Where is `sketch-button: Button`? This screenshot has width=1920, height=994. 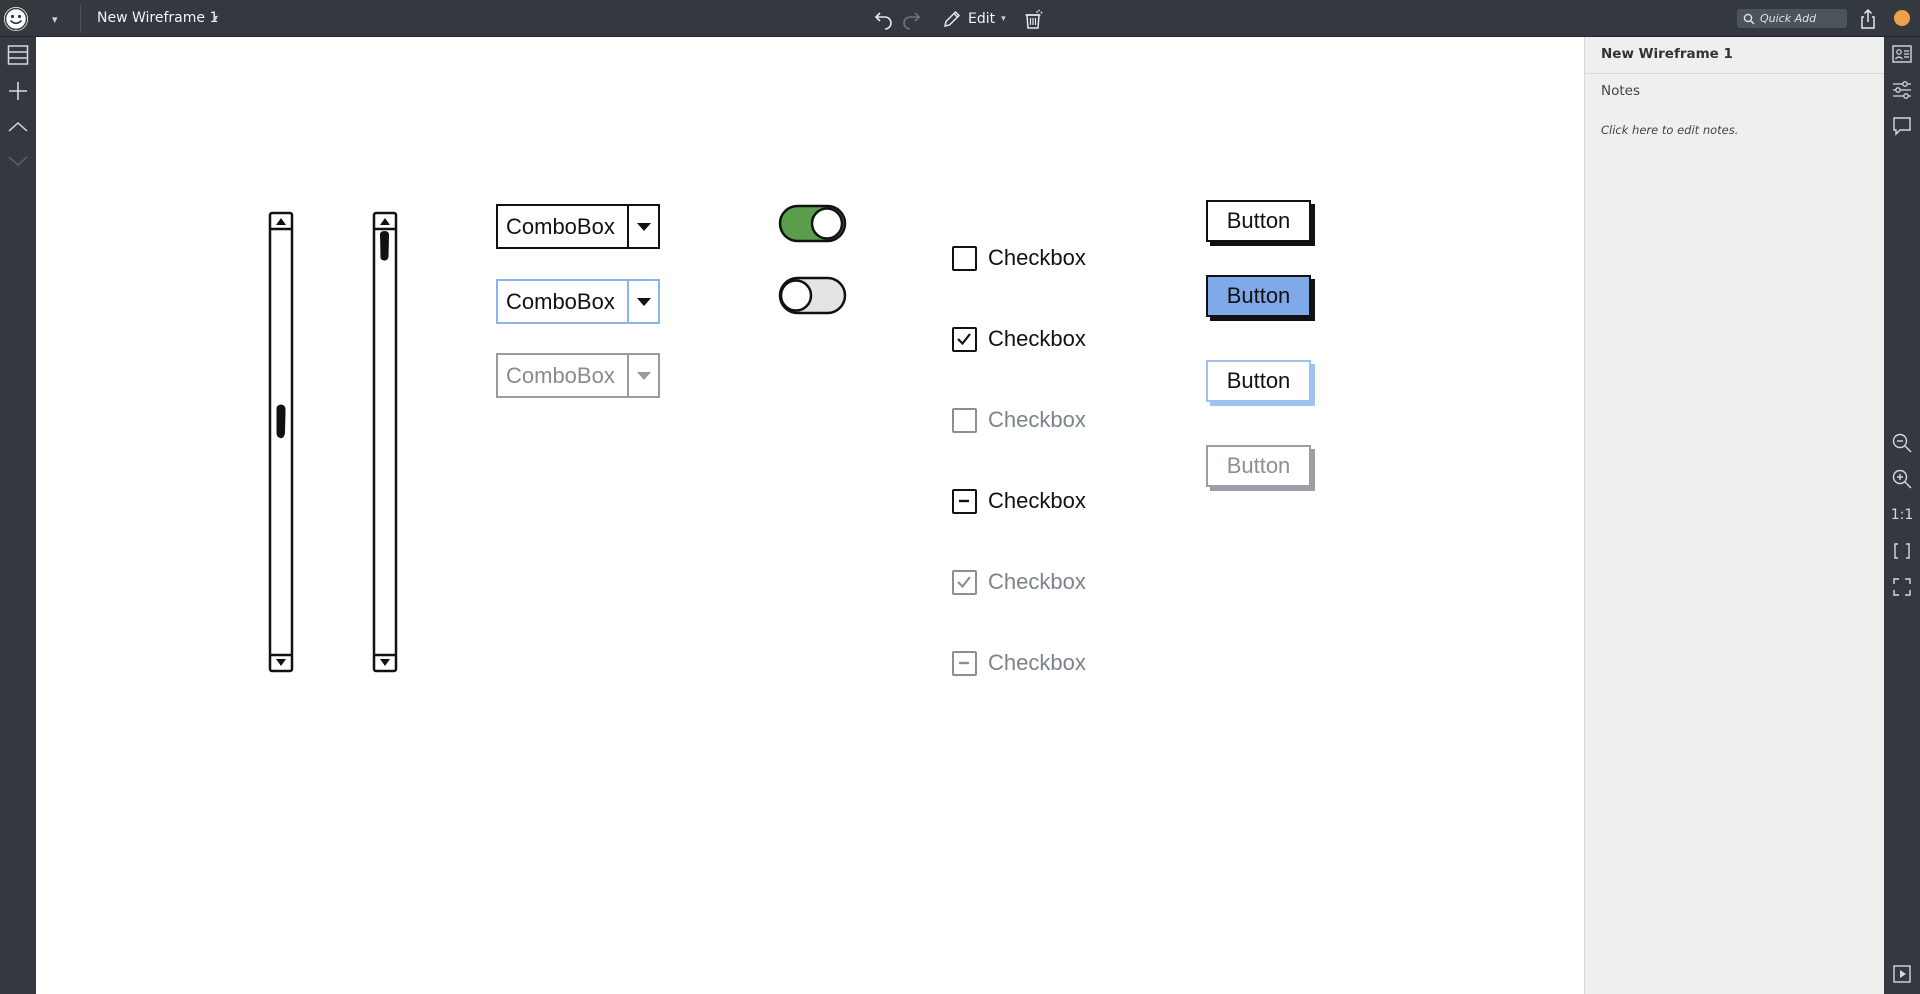 sketch-button: Button is located at coordinates (1258, 221).